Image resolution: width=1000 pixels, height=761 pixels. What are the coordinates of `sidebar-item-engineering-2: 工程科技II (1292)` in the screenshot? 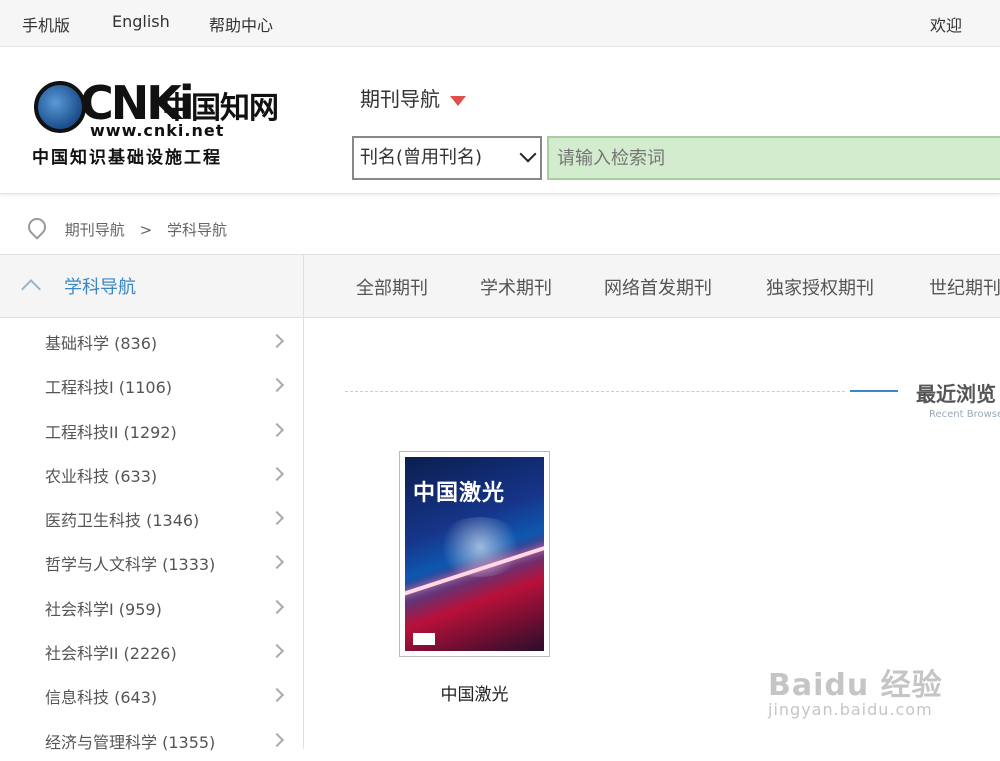 It's located at (151, 429).